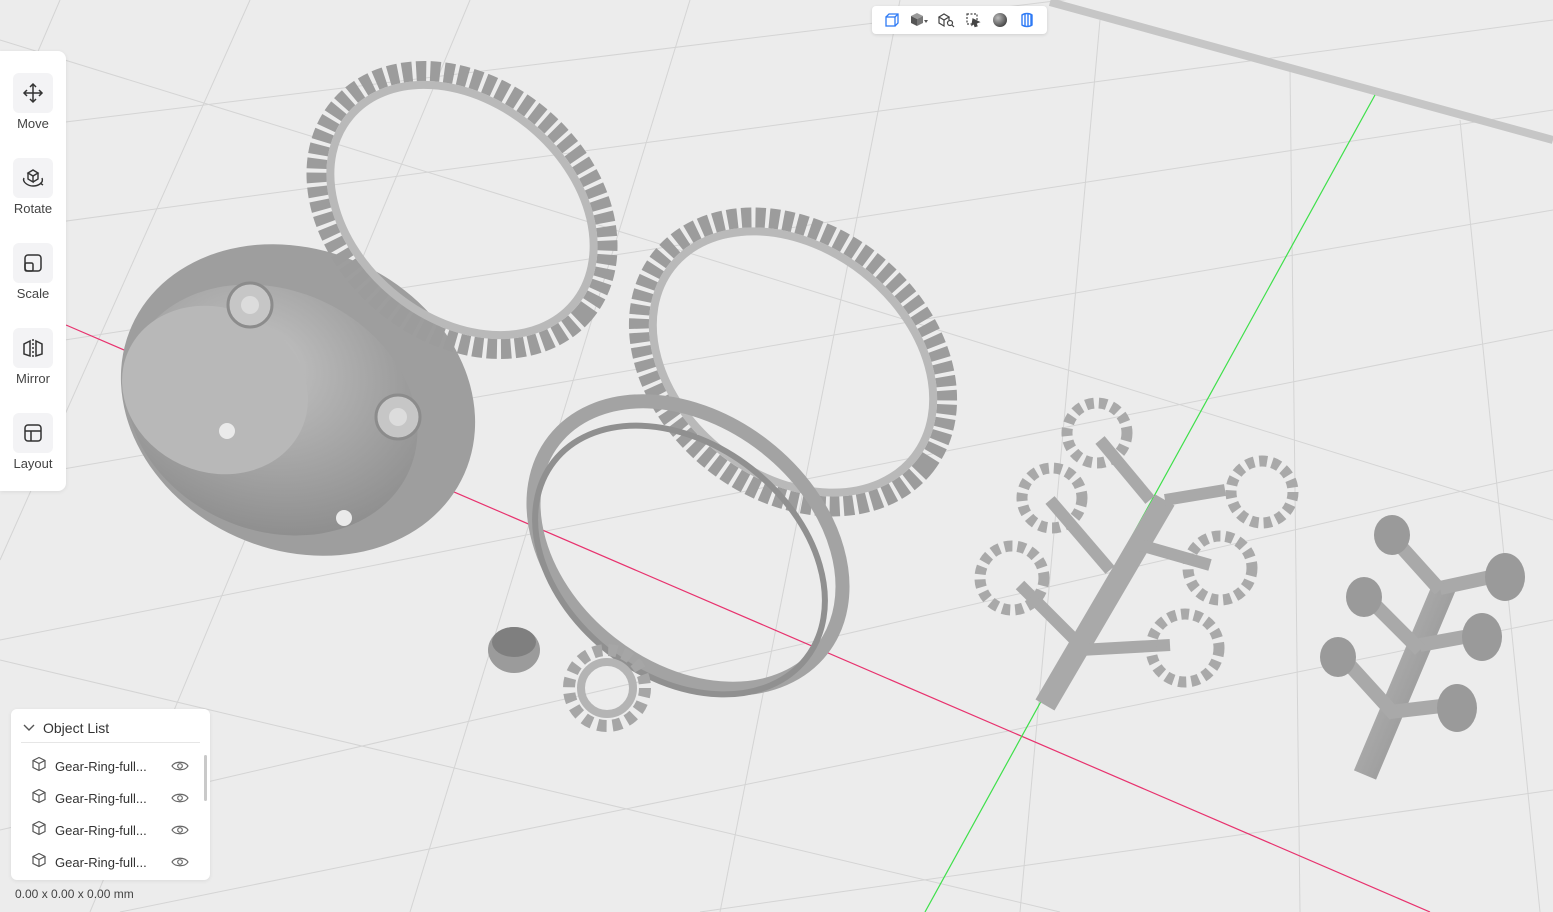  I want to click on gear-ring-body-model, so click(298, 400).